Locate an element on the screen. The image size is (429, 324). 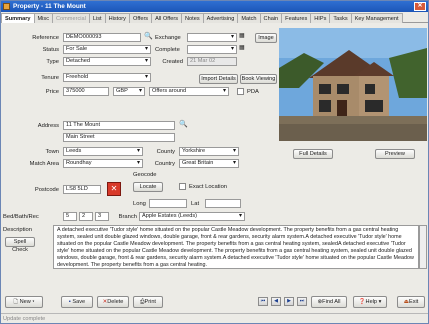
country-select: Great Britain is located at coordinates (209, 163).